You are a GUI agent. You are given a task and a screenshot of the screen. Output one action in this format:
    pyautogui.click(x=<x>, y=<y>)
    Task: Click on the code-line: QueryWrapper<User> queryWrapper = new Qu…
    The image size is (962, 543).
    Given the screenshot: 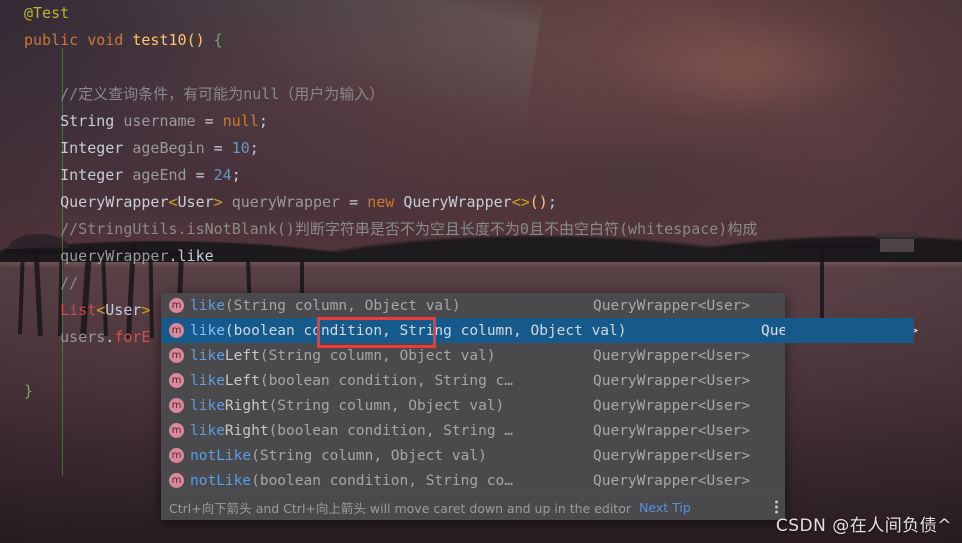 What is the action you would take?
    pyautogui.click(x=481, y=202)
    